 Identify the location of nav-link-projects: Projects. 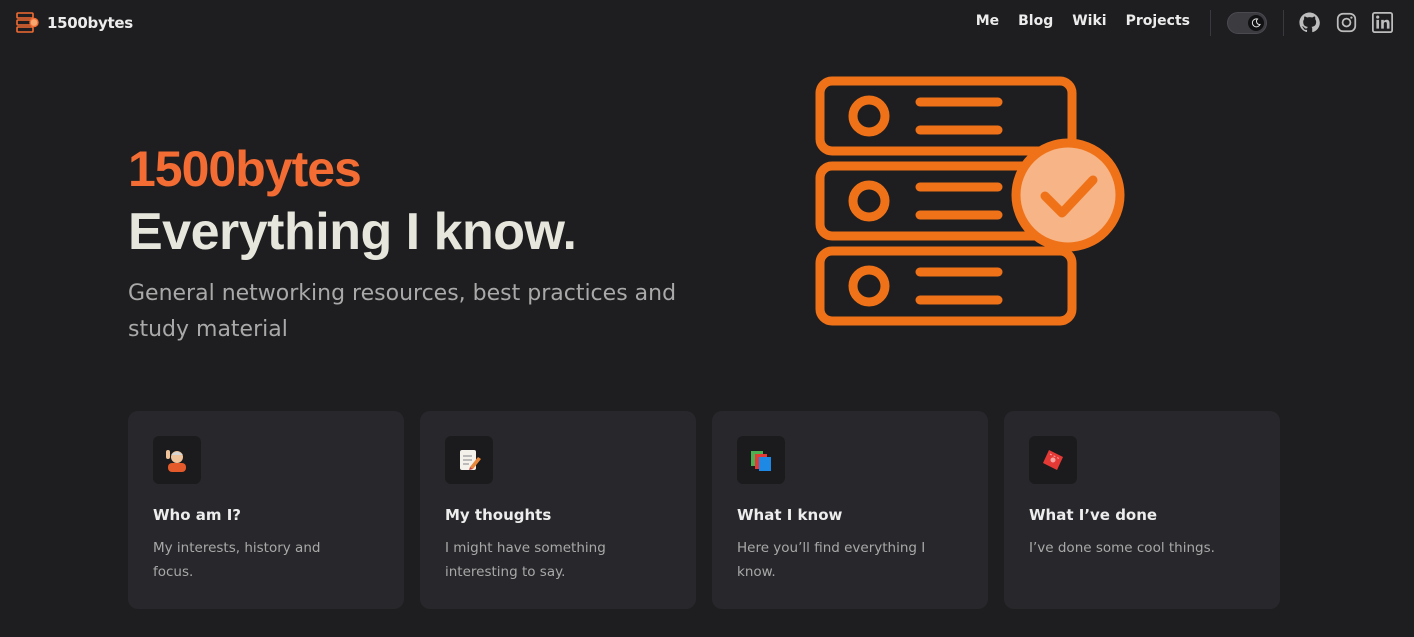
(1158, 21).